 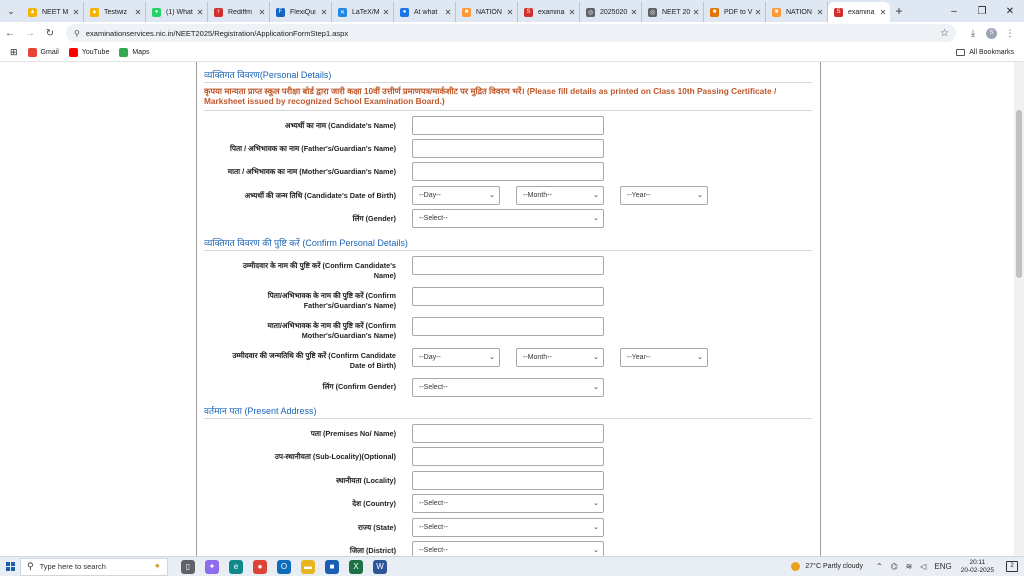 I want to click on tab-title: Testwiz, so click(x=115, y=12).